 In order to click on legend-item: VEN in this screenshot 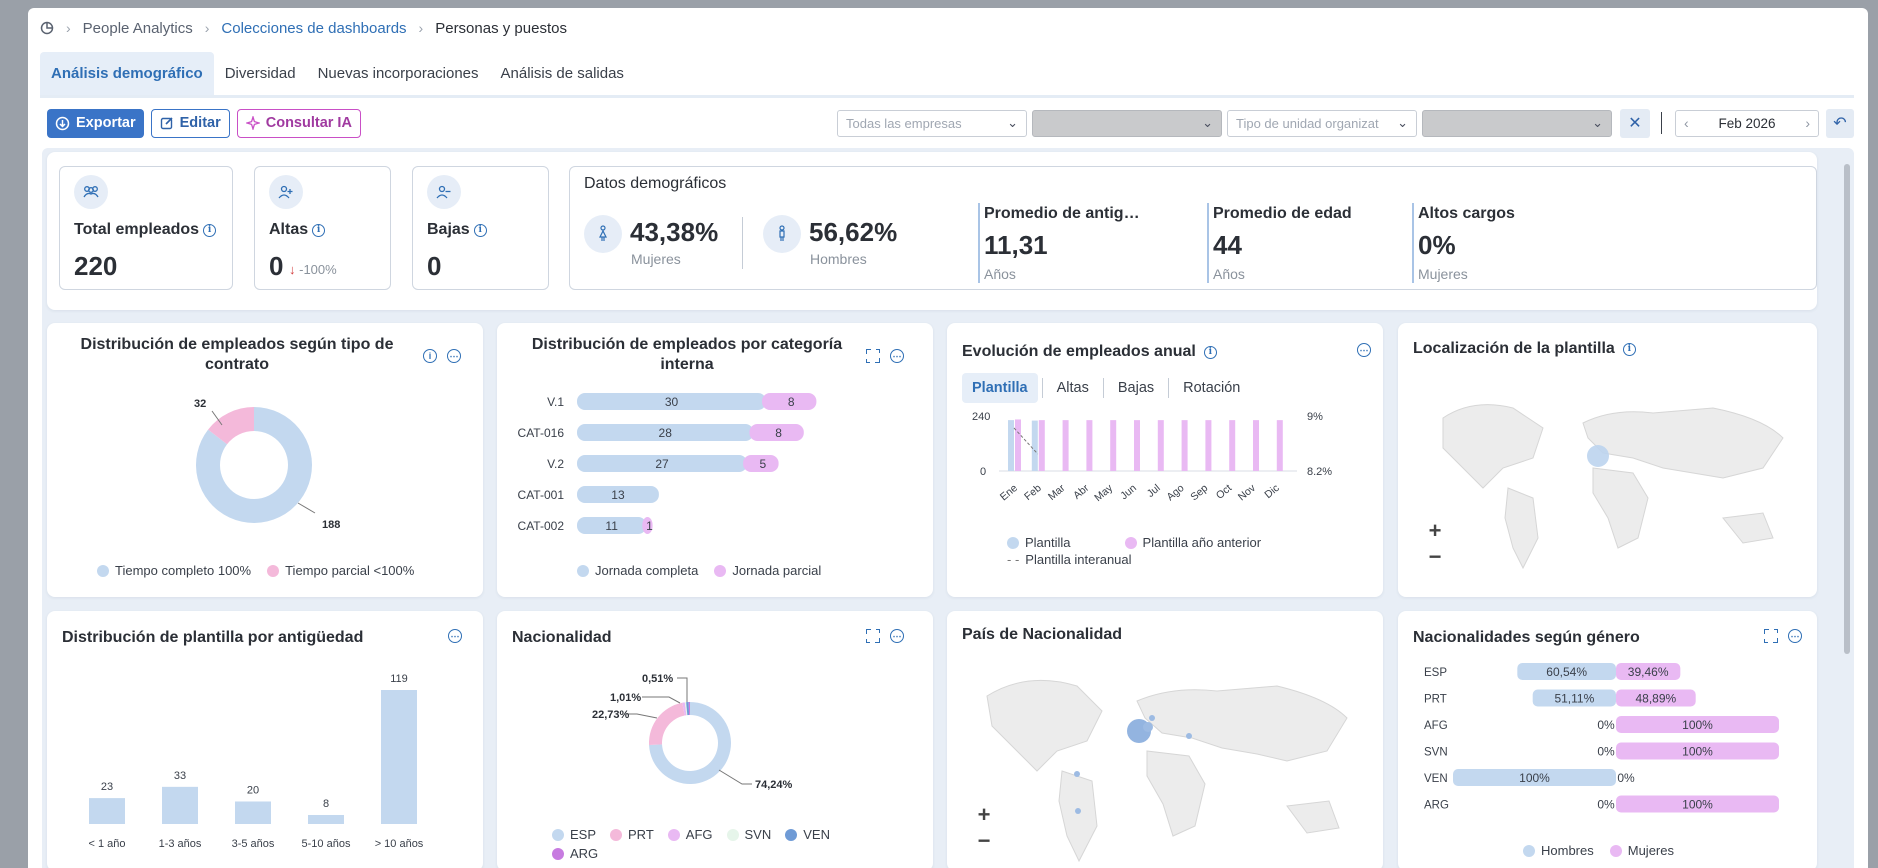, I will do `click(807, 834)`.